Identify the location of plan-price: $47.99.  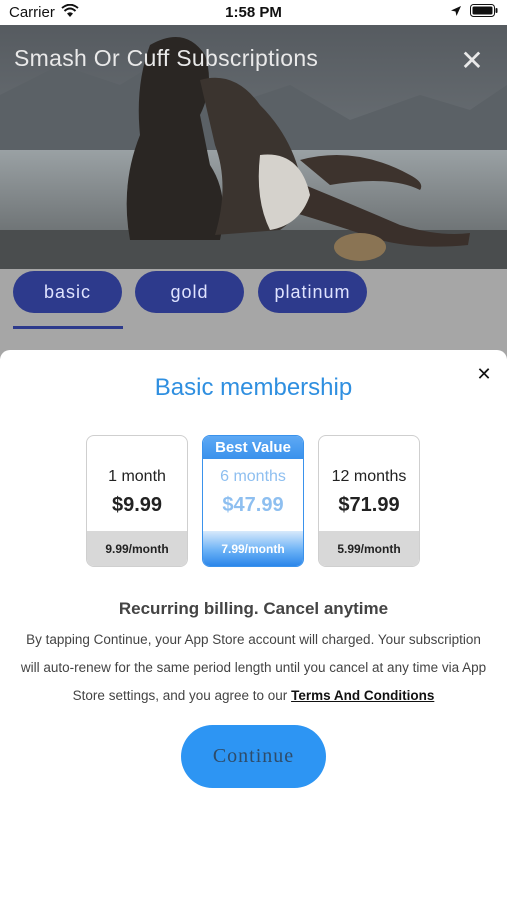
(253, 505).